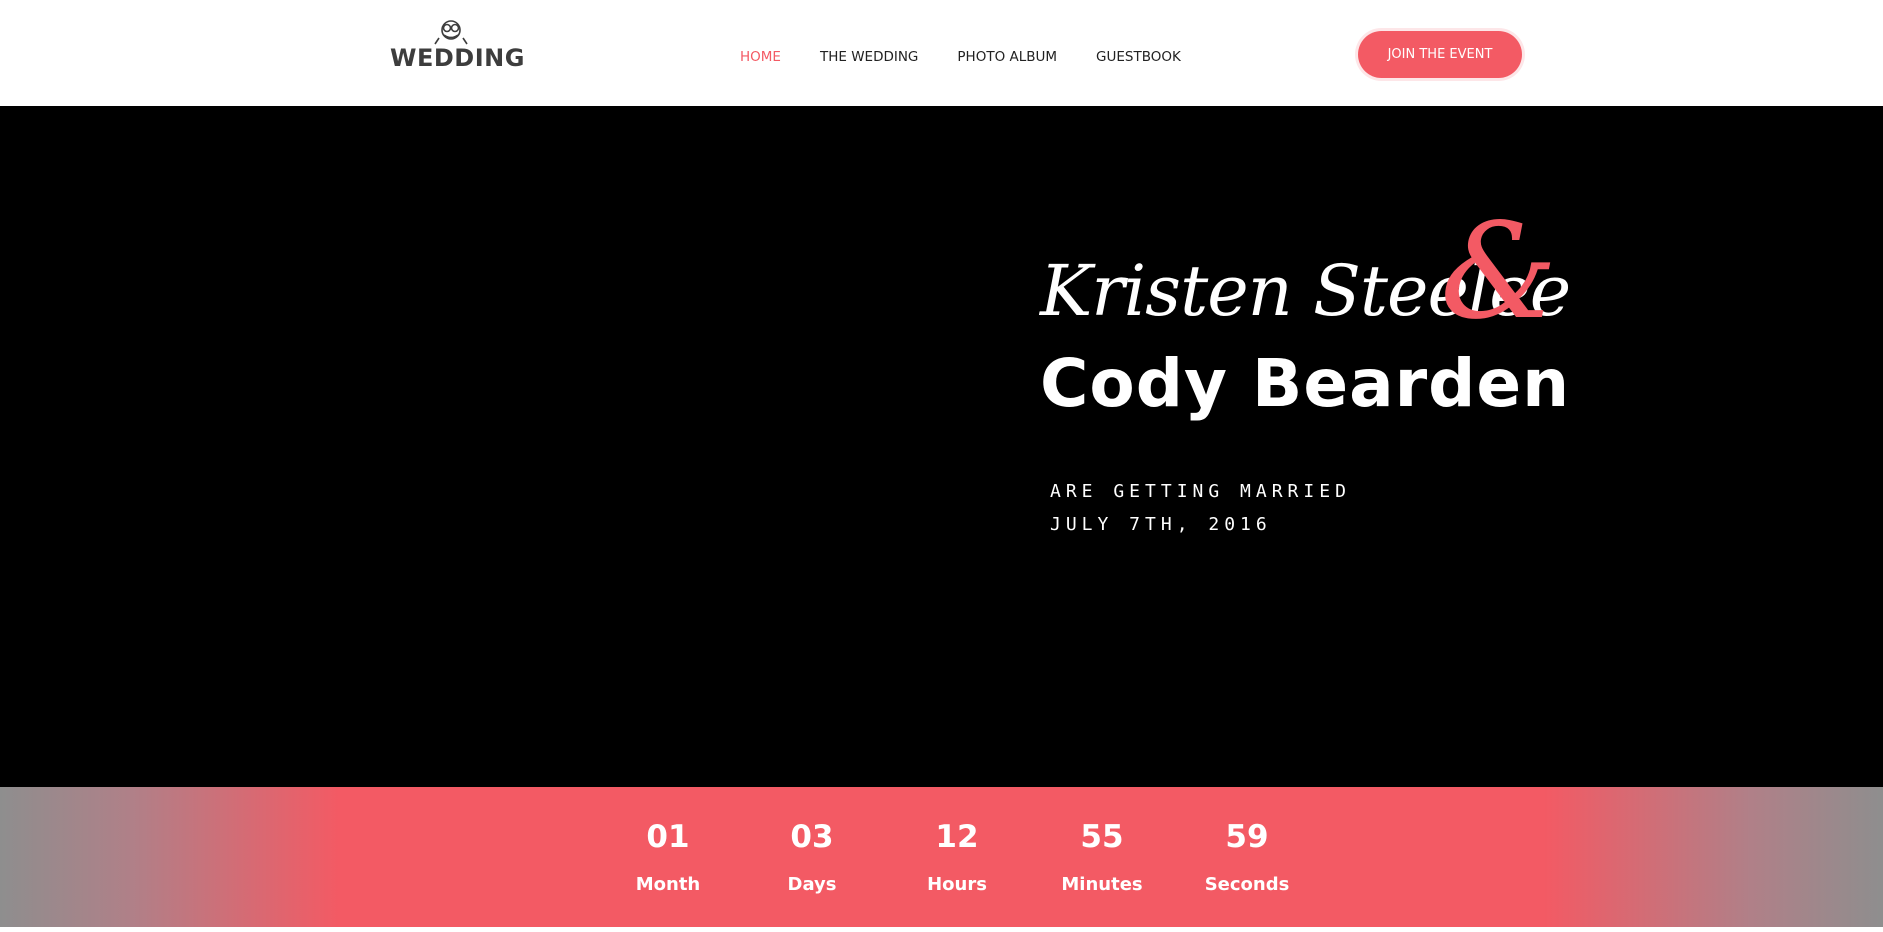 The height and width of the screenshot is (932, 1883). I want to click on groom-name: Cody Bearden, so click(1305, 383).